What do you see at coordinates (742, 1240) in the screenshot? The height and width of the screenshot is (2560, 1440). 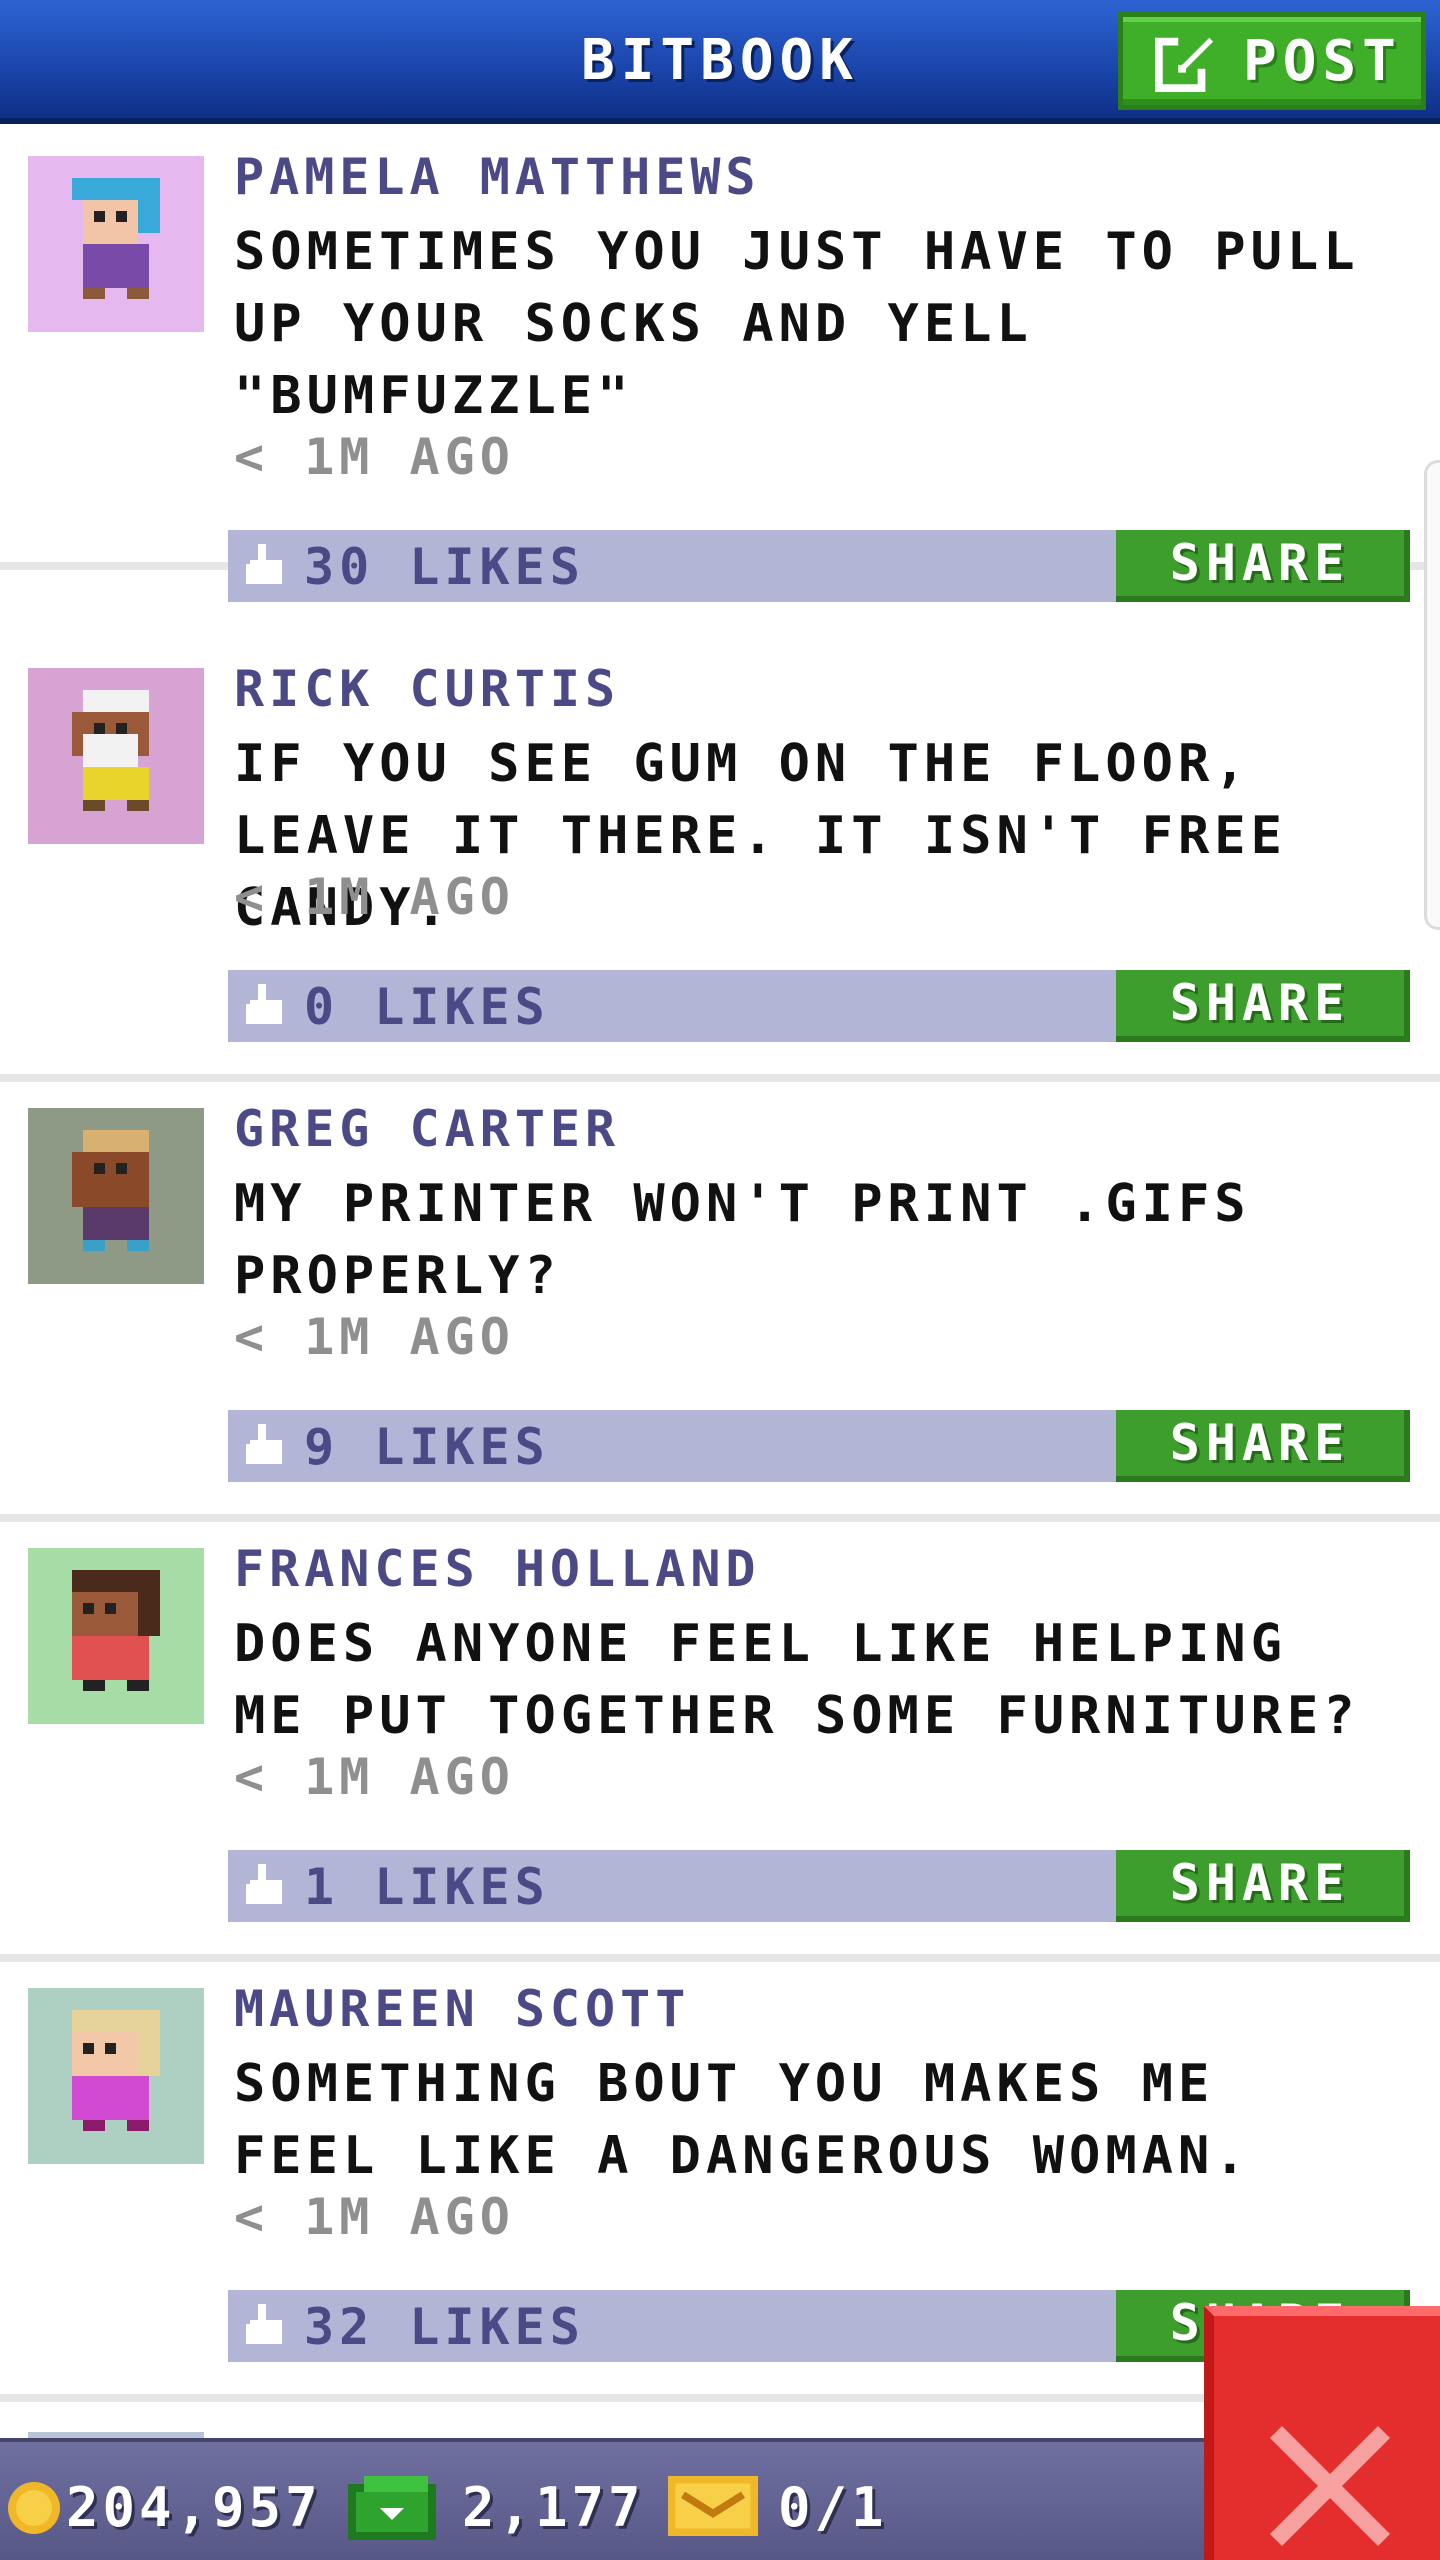 I see `post-message: MY PRINTER WON'T PRINT .GIFS PROPERLY?` at bounding box center [742, 1240].